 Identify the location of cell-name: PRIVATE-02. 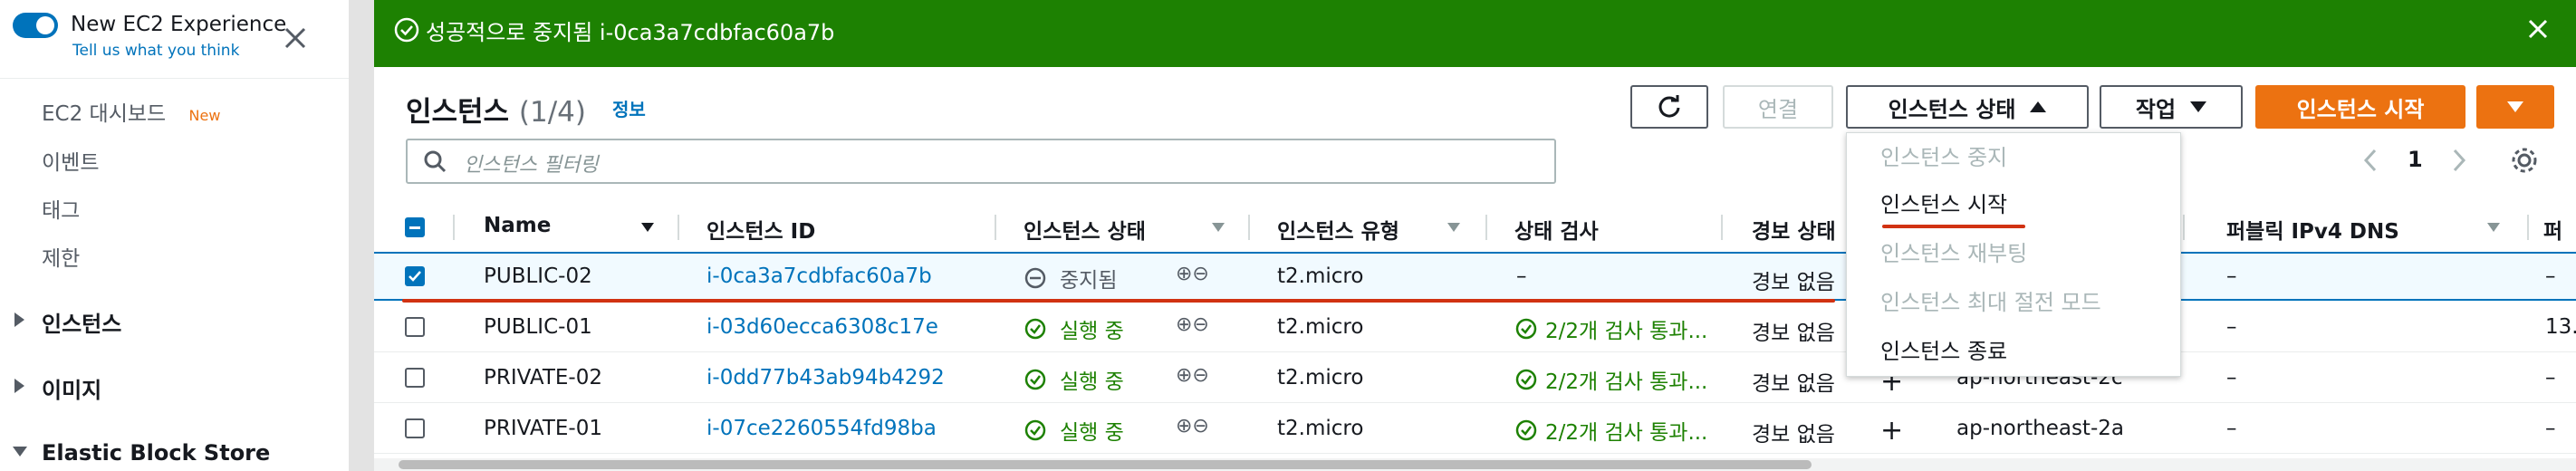
(543, 377).